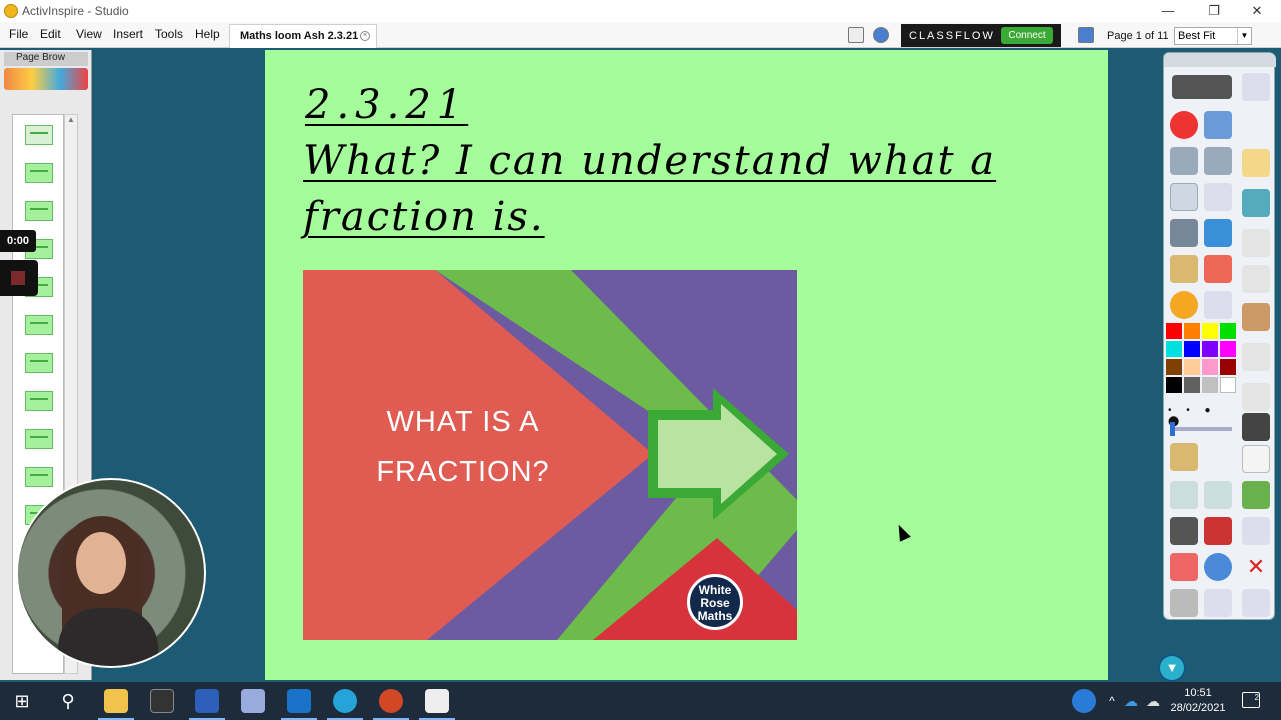 The width and height of the screenshot is (1281, 720). I want to click on outlook-icon, so click(299, 704).